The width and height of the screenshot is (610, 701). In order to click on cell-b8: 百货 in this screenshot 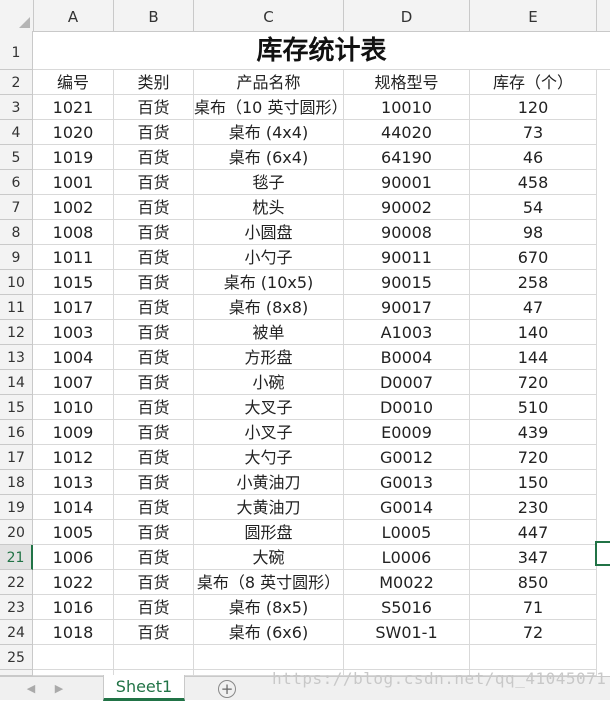, I will do `click(154, 232)`.